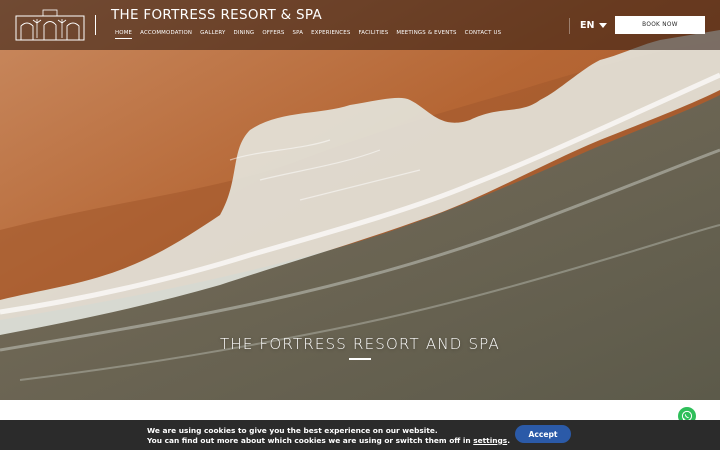 This screenshot has height=450, width=720. What do you see at coordinates (330, 34) in the screenshot?
I see `nav-item-experiences: EXPERIENCES` at bounding box center [330, 34].